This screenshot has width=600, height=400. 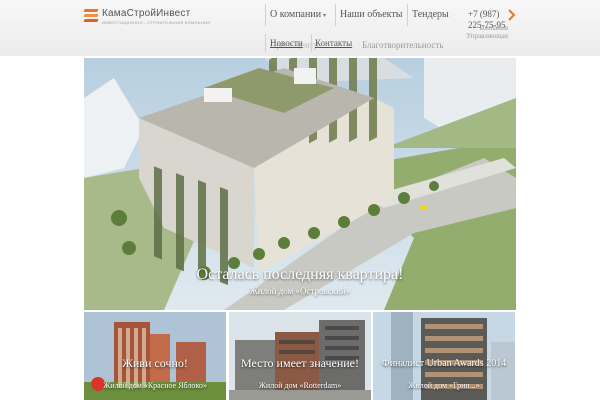 I want to click on promo-subtitle: Жилой дом «Красное Яблоко», so click(x=155, y=385).